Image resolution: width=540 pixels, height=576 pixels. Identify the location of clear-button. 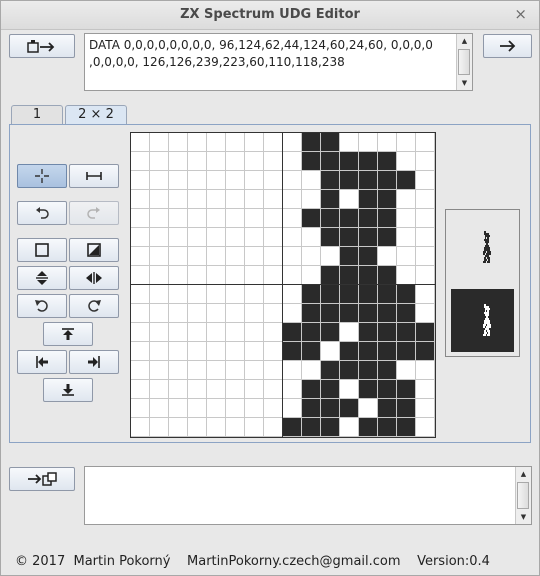
(42, 250).